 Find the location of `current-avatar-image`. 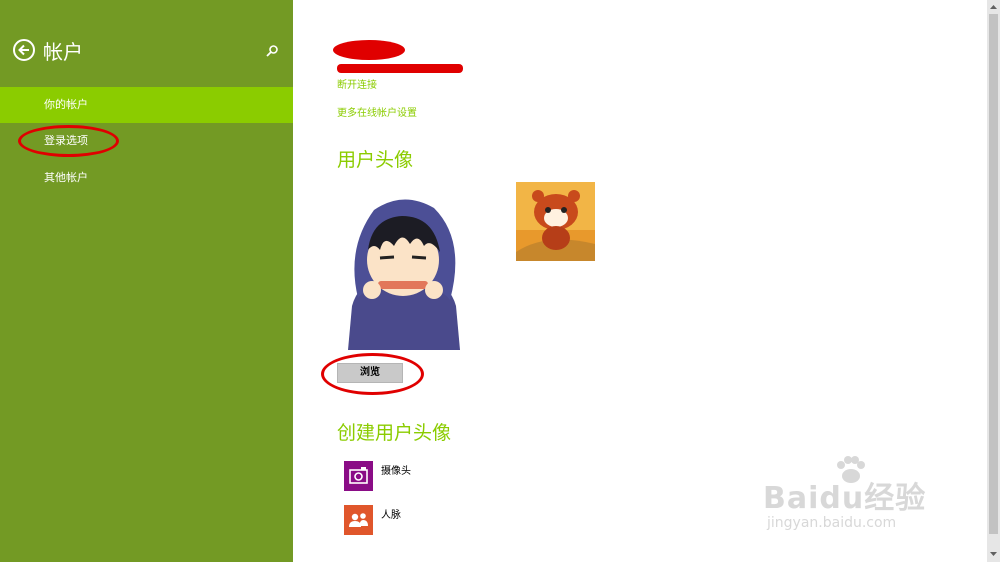

current-avatar-image is located at coordinates (403, 269).